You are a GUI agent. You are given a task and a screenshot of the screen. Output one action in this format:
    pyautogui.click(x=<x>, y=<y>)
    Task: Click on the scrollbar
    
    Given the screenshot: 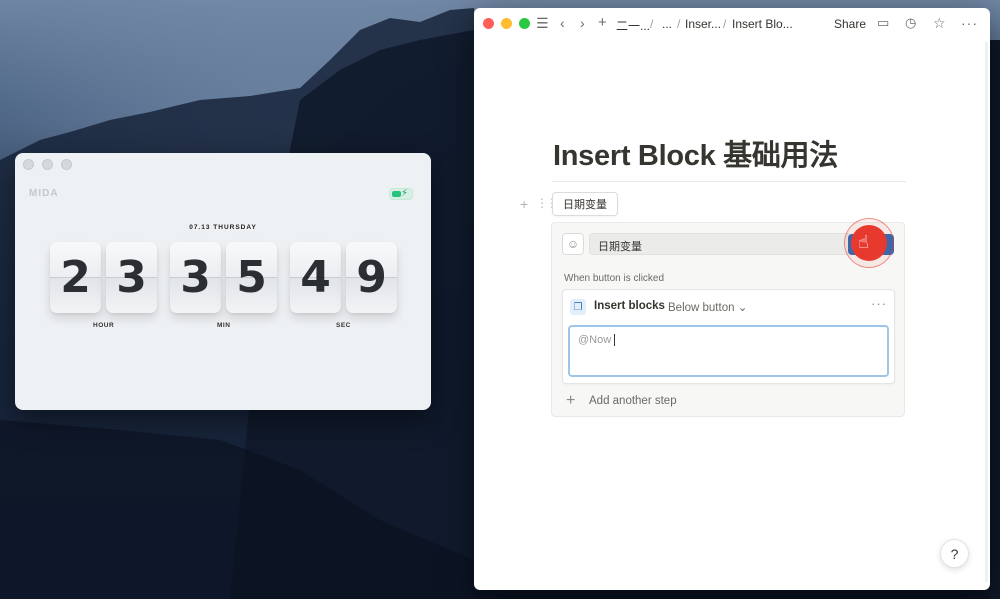 What is the action you would take?
    pyautogui.click(x=986, y=312)
    